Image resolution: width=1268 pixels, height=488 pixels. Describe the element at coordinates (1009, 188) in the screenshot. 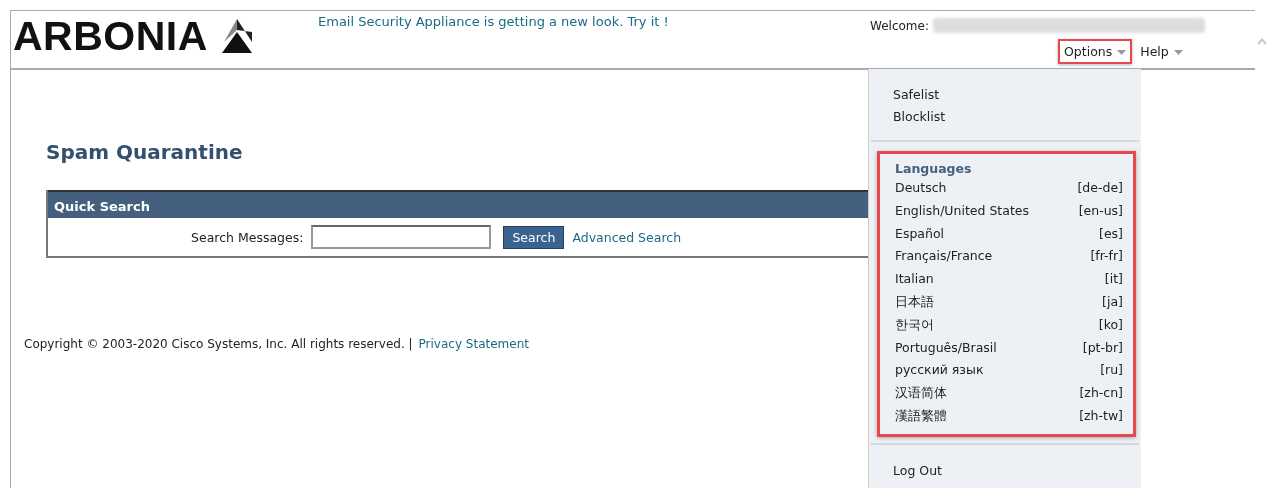

I see `language-item: Deutsch [de-de]` at that location.